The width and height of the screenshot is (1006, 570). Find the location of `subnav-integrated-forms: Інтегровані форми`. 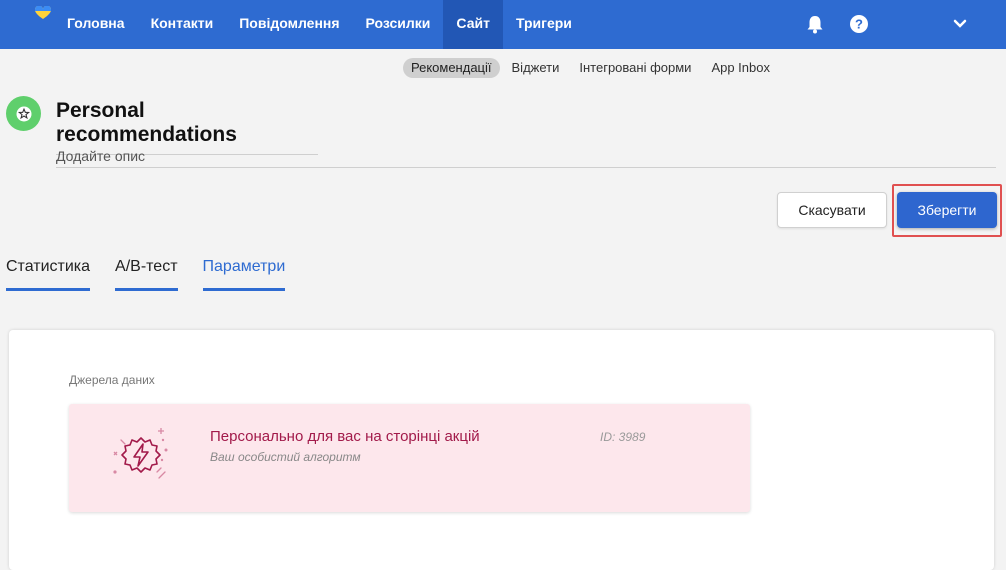

subnav-integrated-forms: Інтегровані форми is located at coordinates (635, 68).